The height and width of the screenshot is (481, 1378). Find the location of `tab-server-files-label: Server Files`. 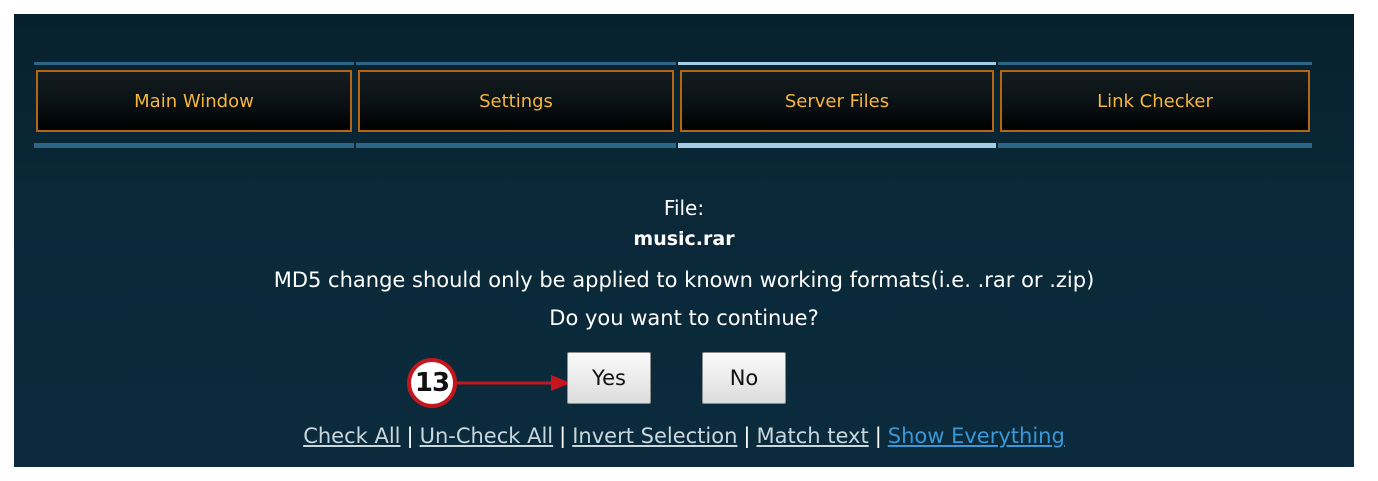

tab-server-files-label: Server Files is located at coordinates (837, 101).